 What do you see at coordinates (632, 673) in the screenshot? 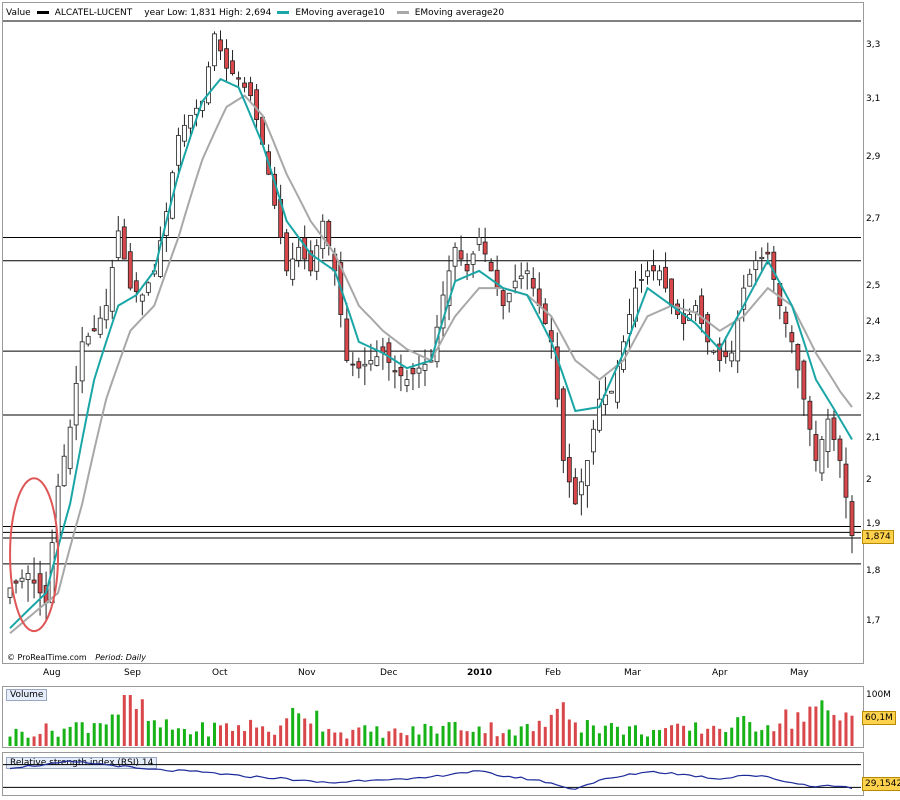
I see `x-tick-label: Mar` at bounding box center [632, 673].